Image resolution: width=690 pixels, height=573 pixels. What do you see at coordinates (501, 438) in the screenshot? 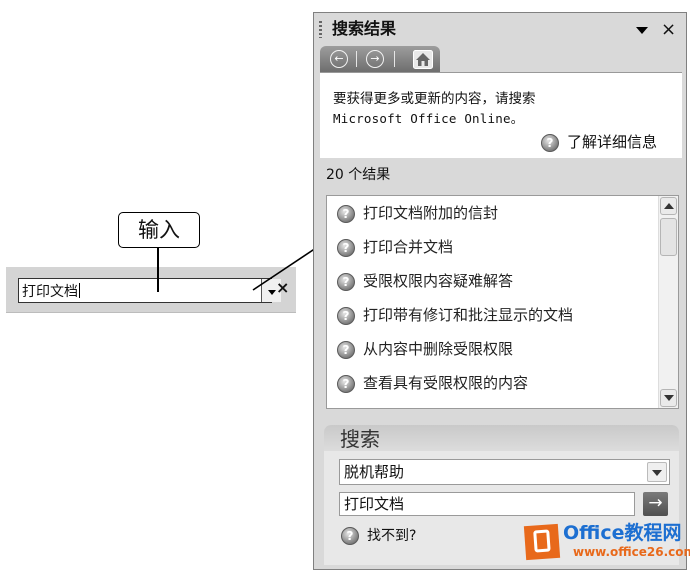
I see `search-section-header: 搜索` at bounding box center [501, 438].